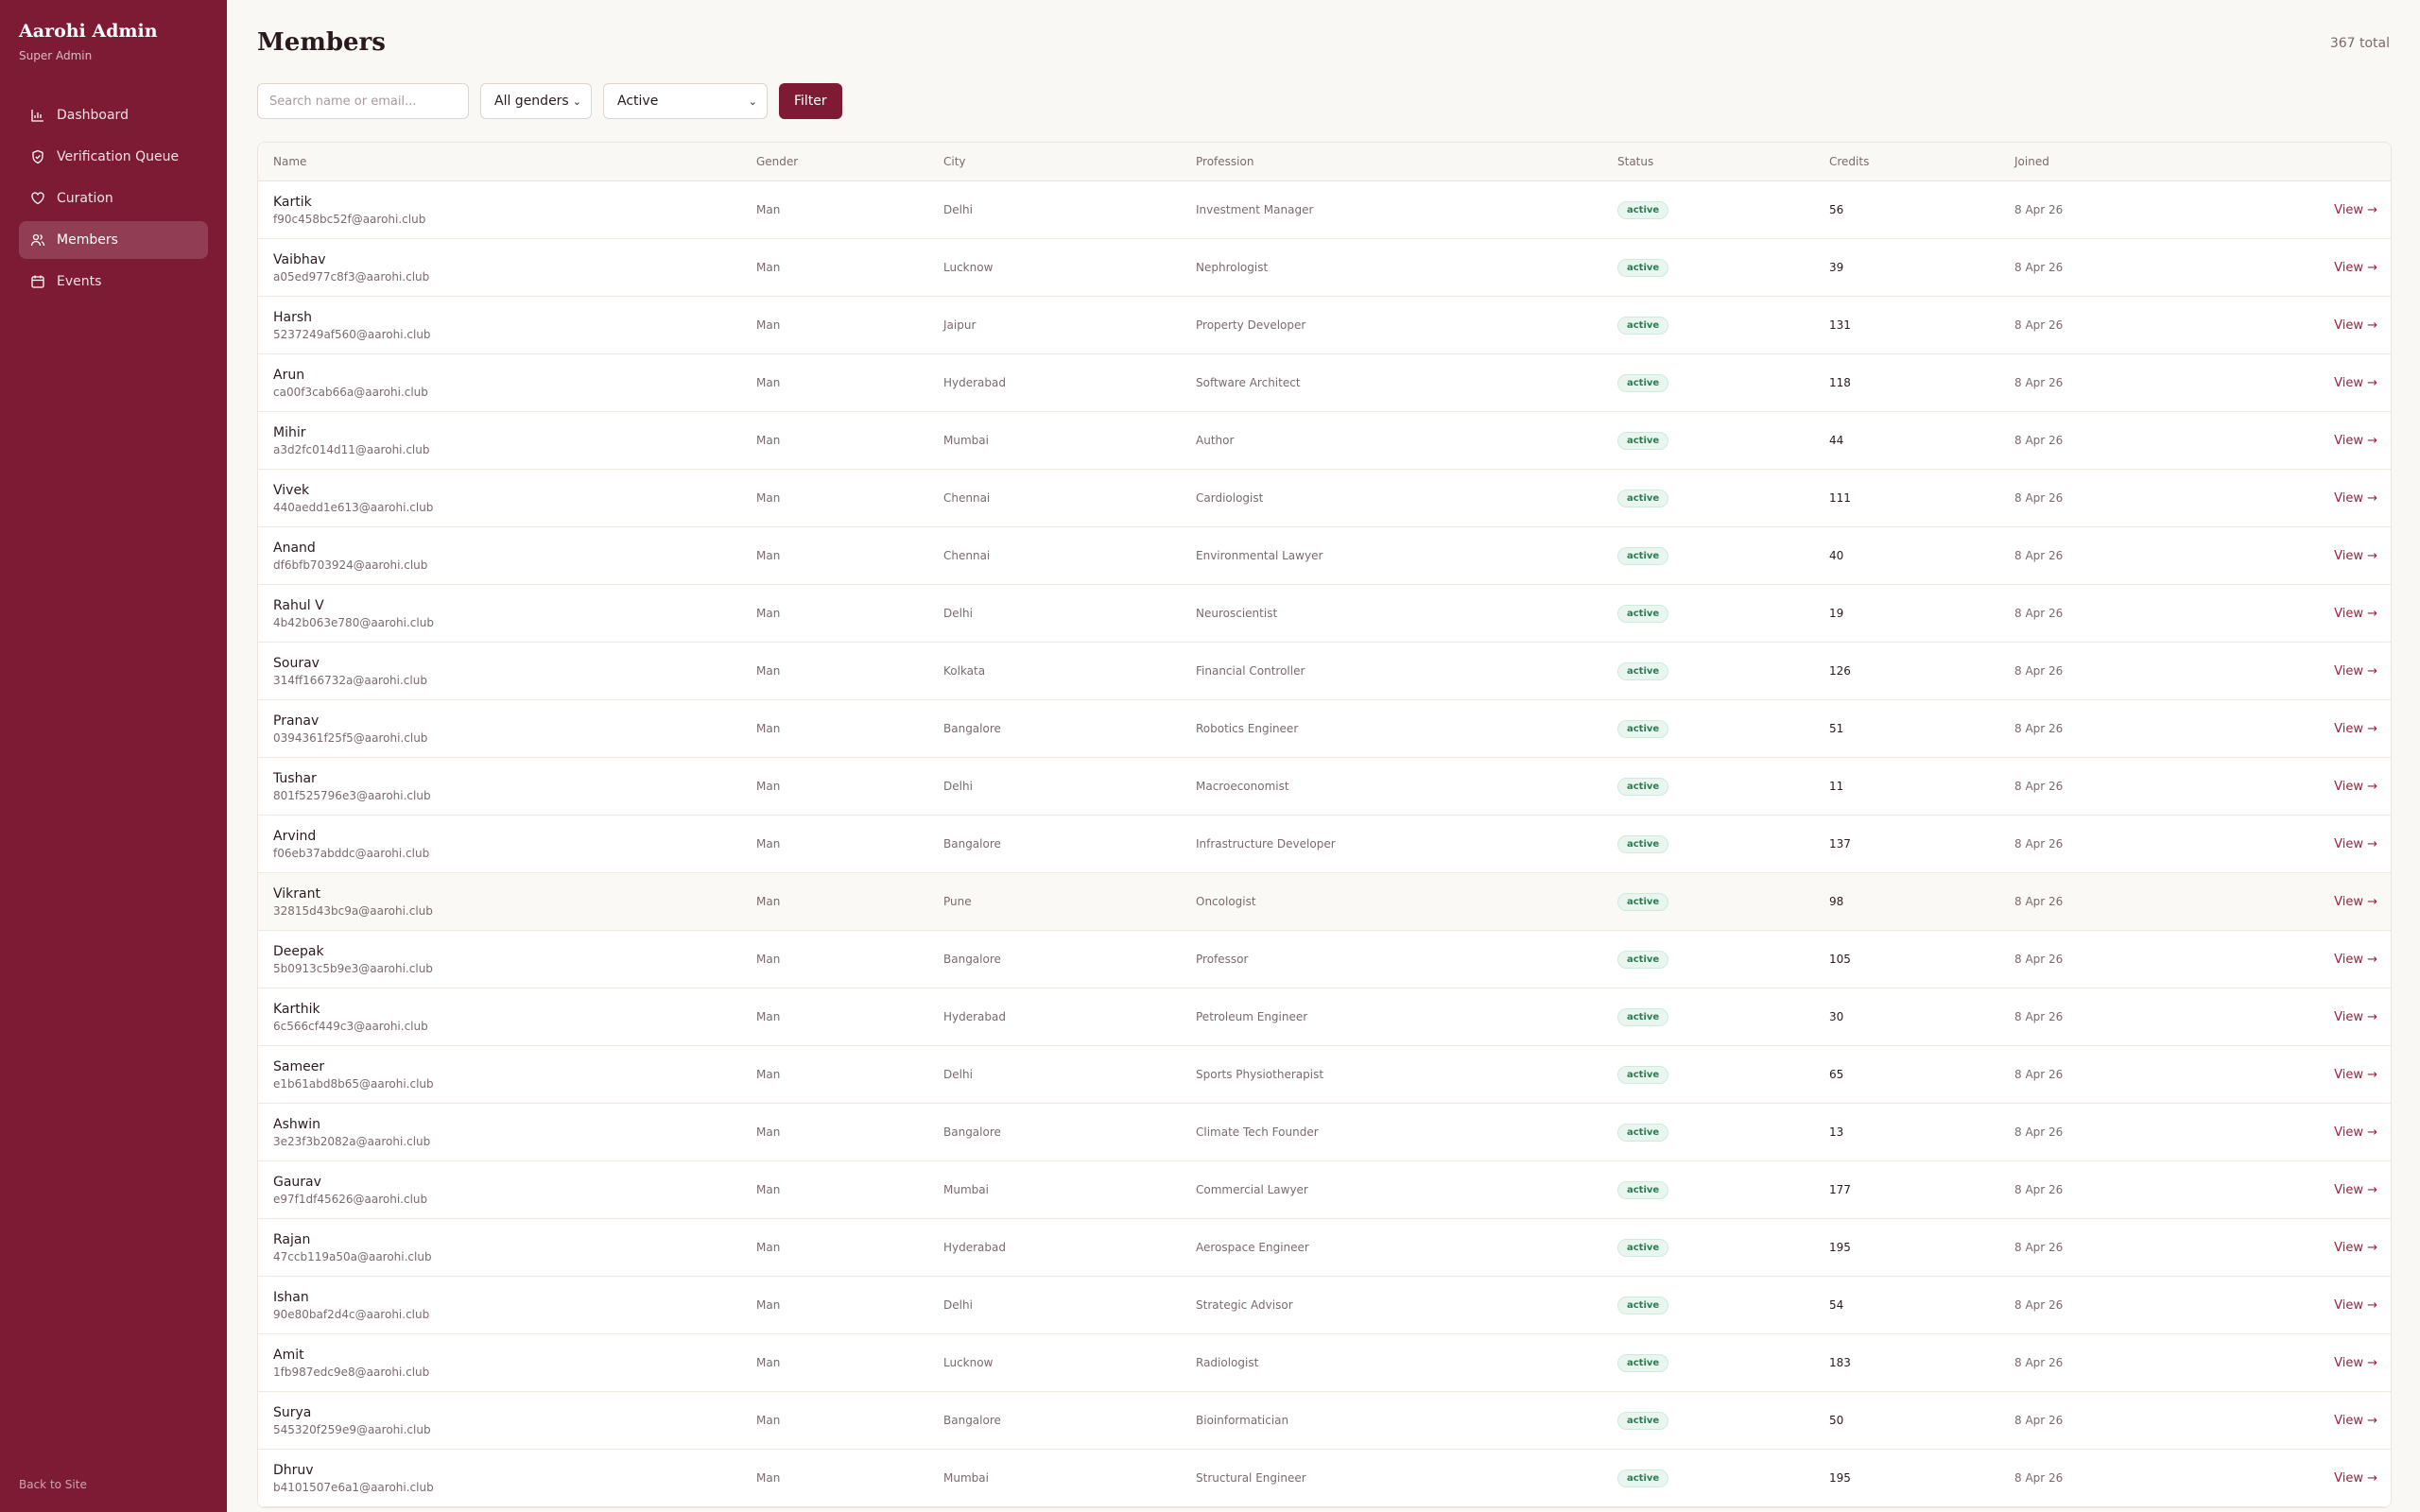  I want to click on gender-select: All genders ⌄, so click(536, 101).